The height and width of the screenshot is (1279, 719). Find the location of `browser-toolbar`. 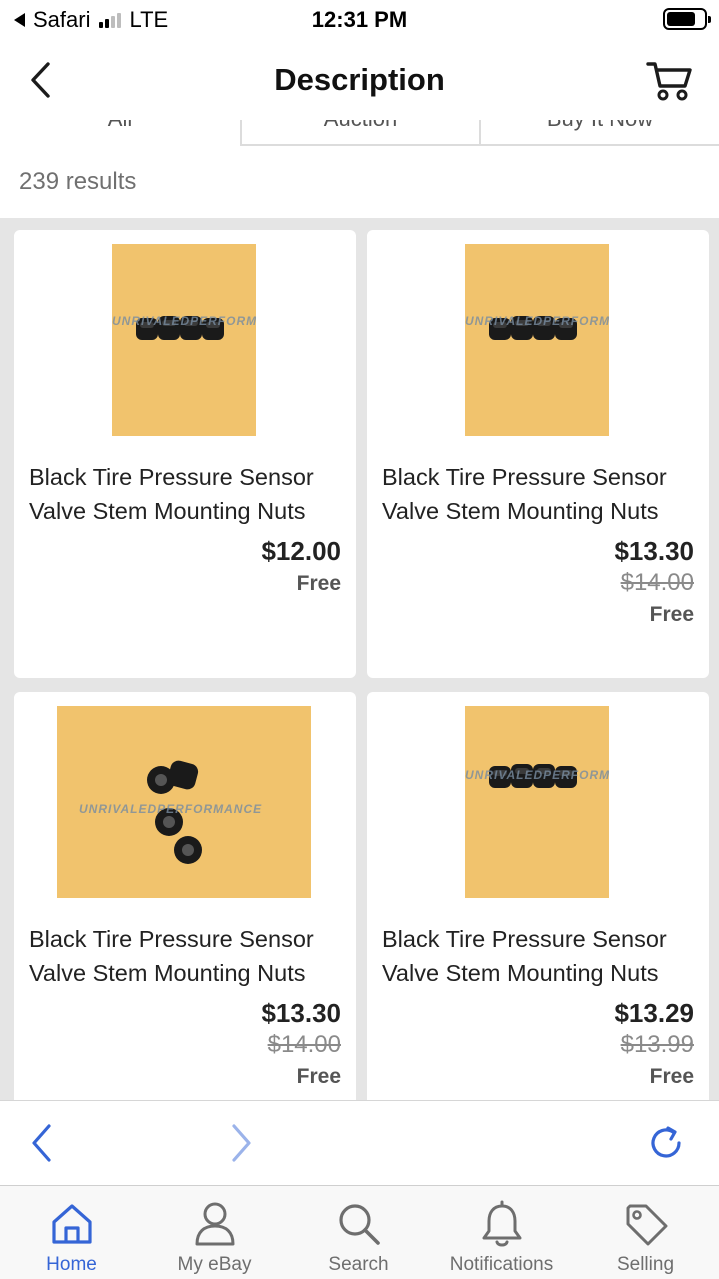

browser-toolbar is located at coordinates (359, 1142).